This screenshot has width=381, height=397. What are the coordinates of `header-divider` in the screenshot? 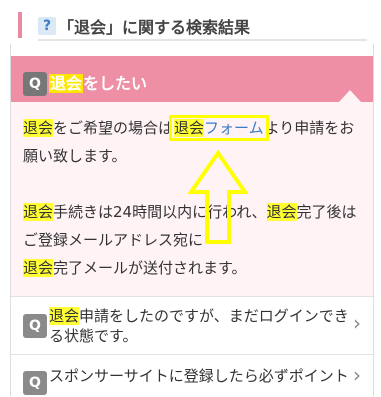 It's located at (202, 40).